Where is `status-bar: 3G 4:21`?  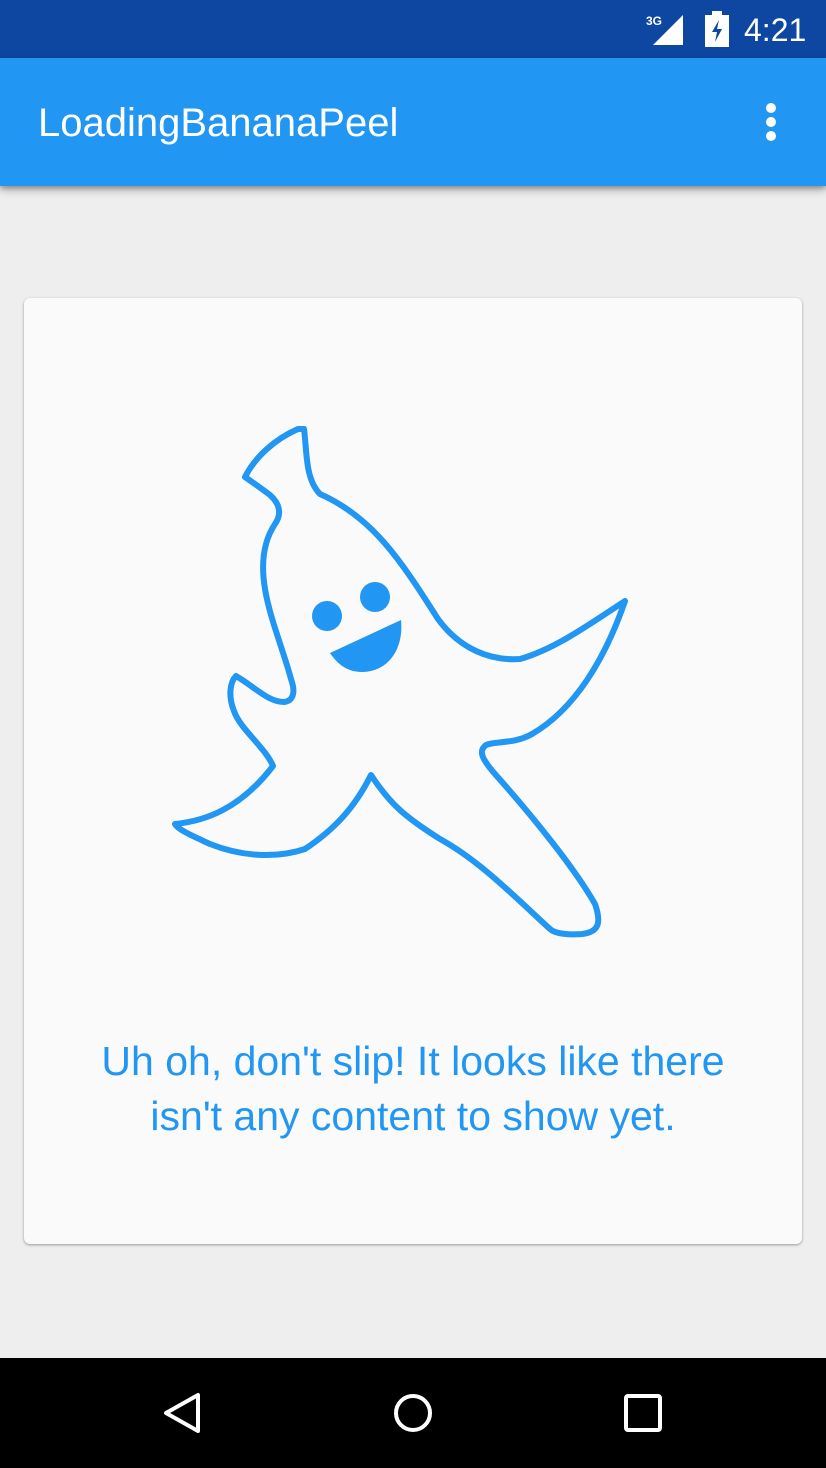
status-bar: 3G 4:21 is located at coordinates (413, 29).